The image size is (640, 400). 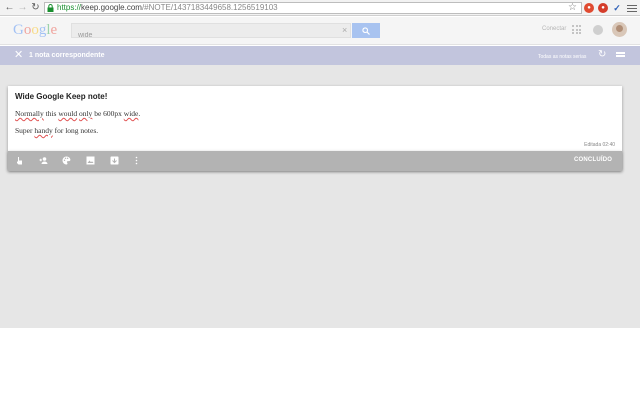 I want to click on google-header: Google × Conectar, so click(x=320, y=31).